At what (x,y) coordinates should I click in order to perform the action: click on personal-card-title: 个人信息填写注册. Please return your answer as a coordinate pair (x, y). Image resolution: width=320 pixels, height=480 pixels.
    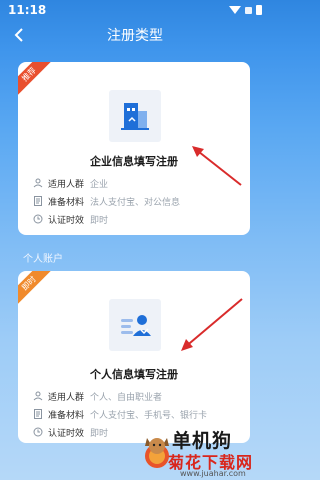
    Looking at the image, I should click on (134, 374).